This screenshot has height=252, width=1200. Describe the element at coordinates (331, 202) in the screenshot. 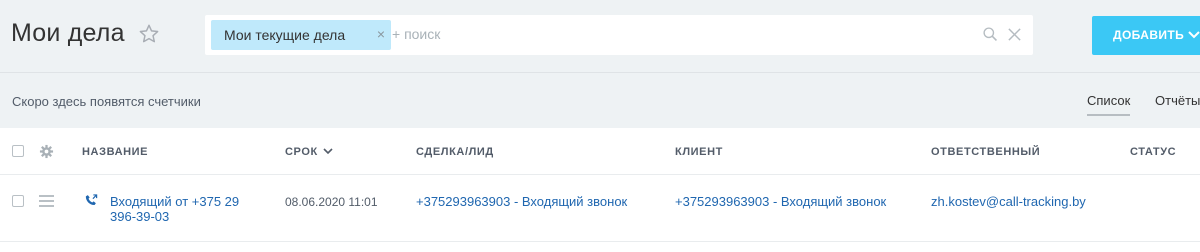

I see `deadline-value: 08.06.2020 11:01` at that location.